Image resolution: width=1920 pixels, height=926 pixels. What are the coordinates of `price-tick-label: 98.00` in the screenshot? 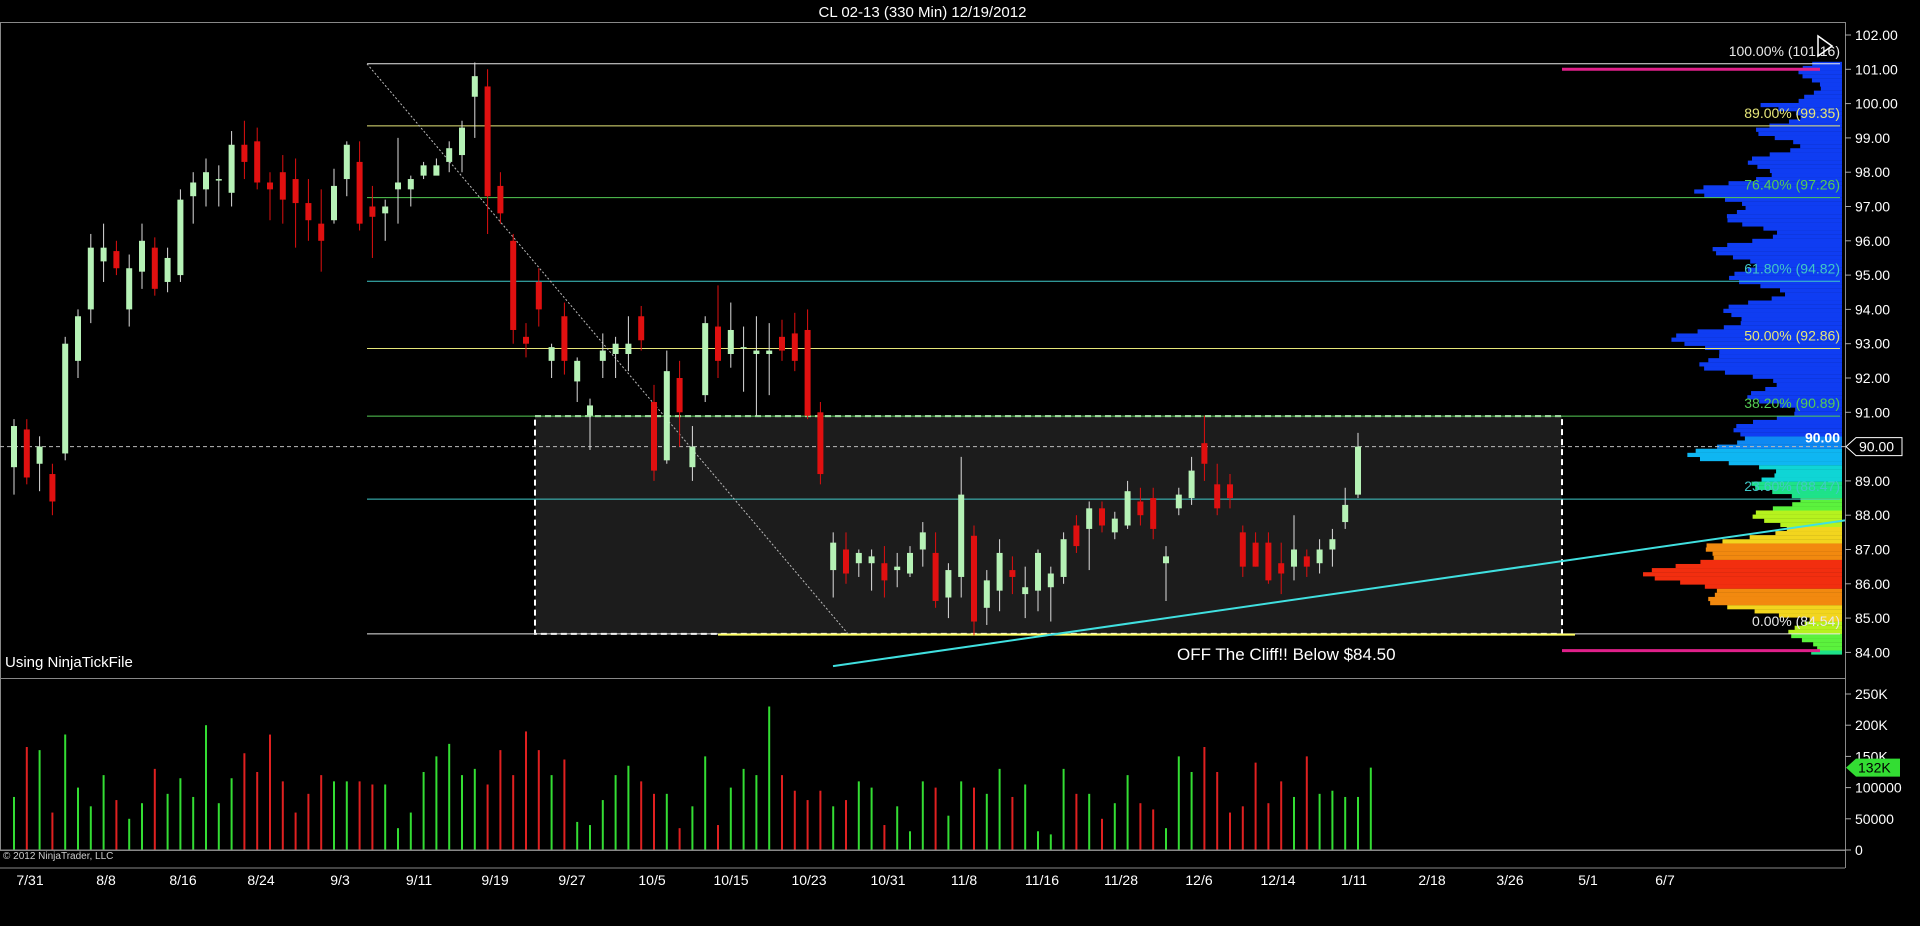 It's located at (1872, 172).